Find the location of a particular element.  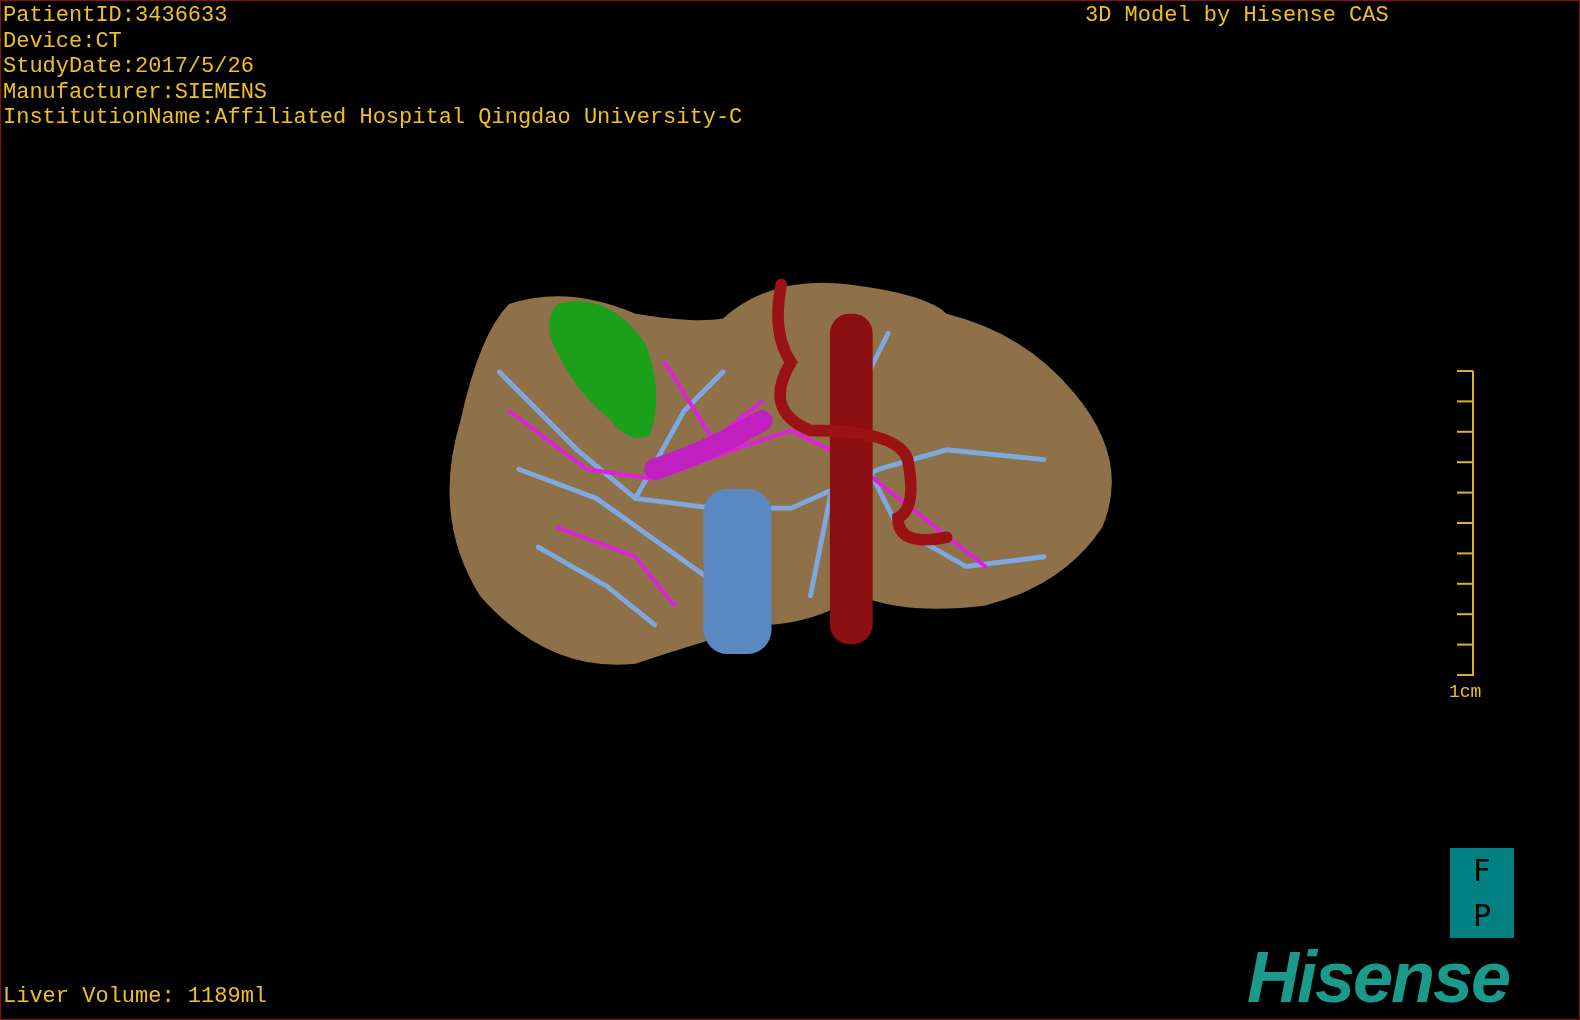

orientation-label: F is located at coordinates (1482, 870).